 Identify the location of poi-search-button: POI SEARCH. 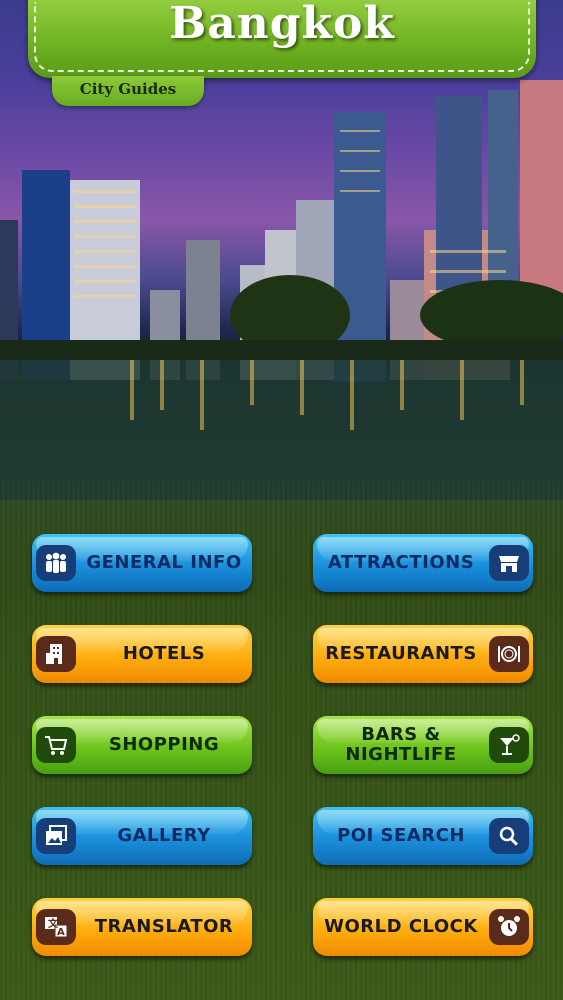
(423, 836).